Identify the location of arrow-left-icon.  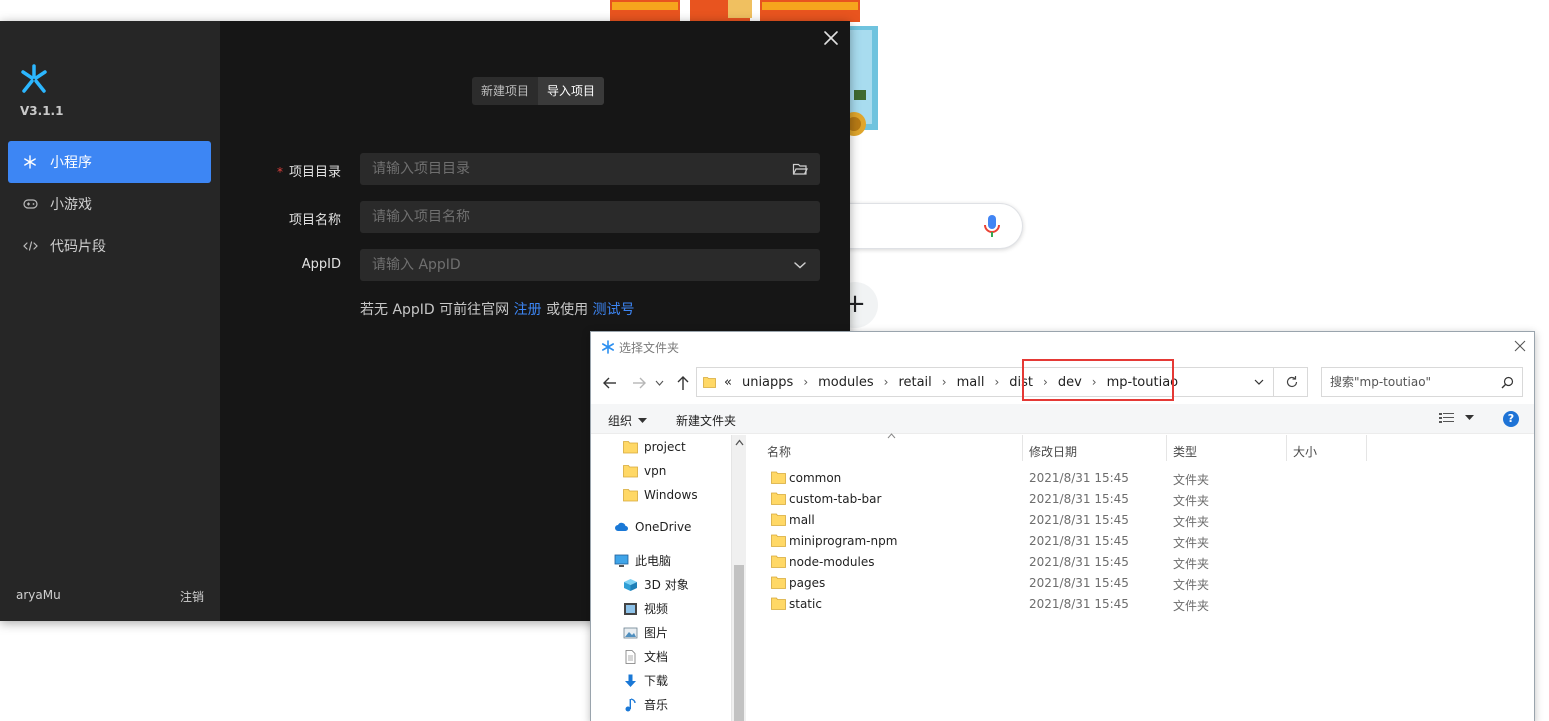
(609, 383).